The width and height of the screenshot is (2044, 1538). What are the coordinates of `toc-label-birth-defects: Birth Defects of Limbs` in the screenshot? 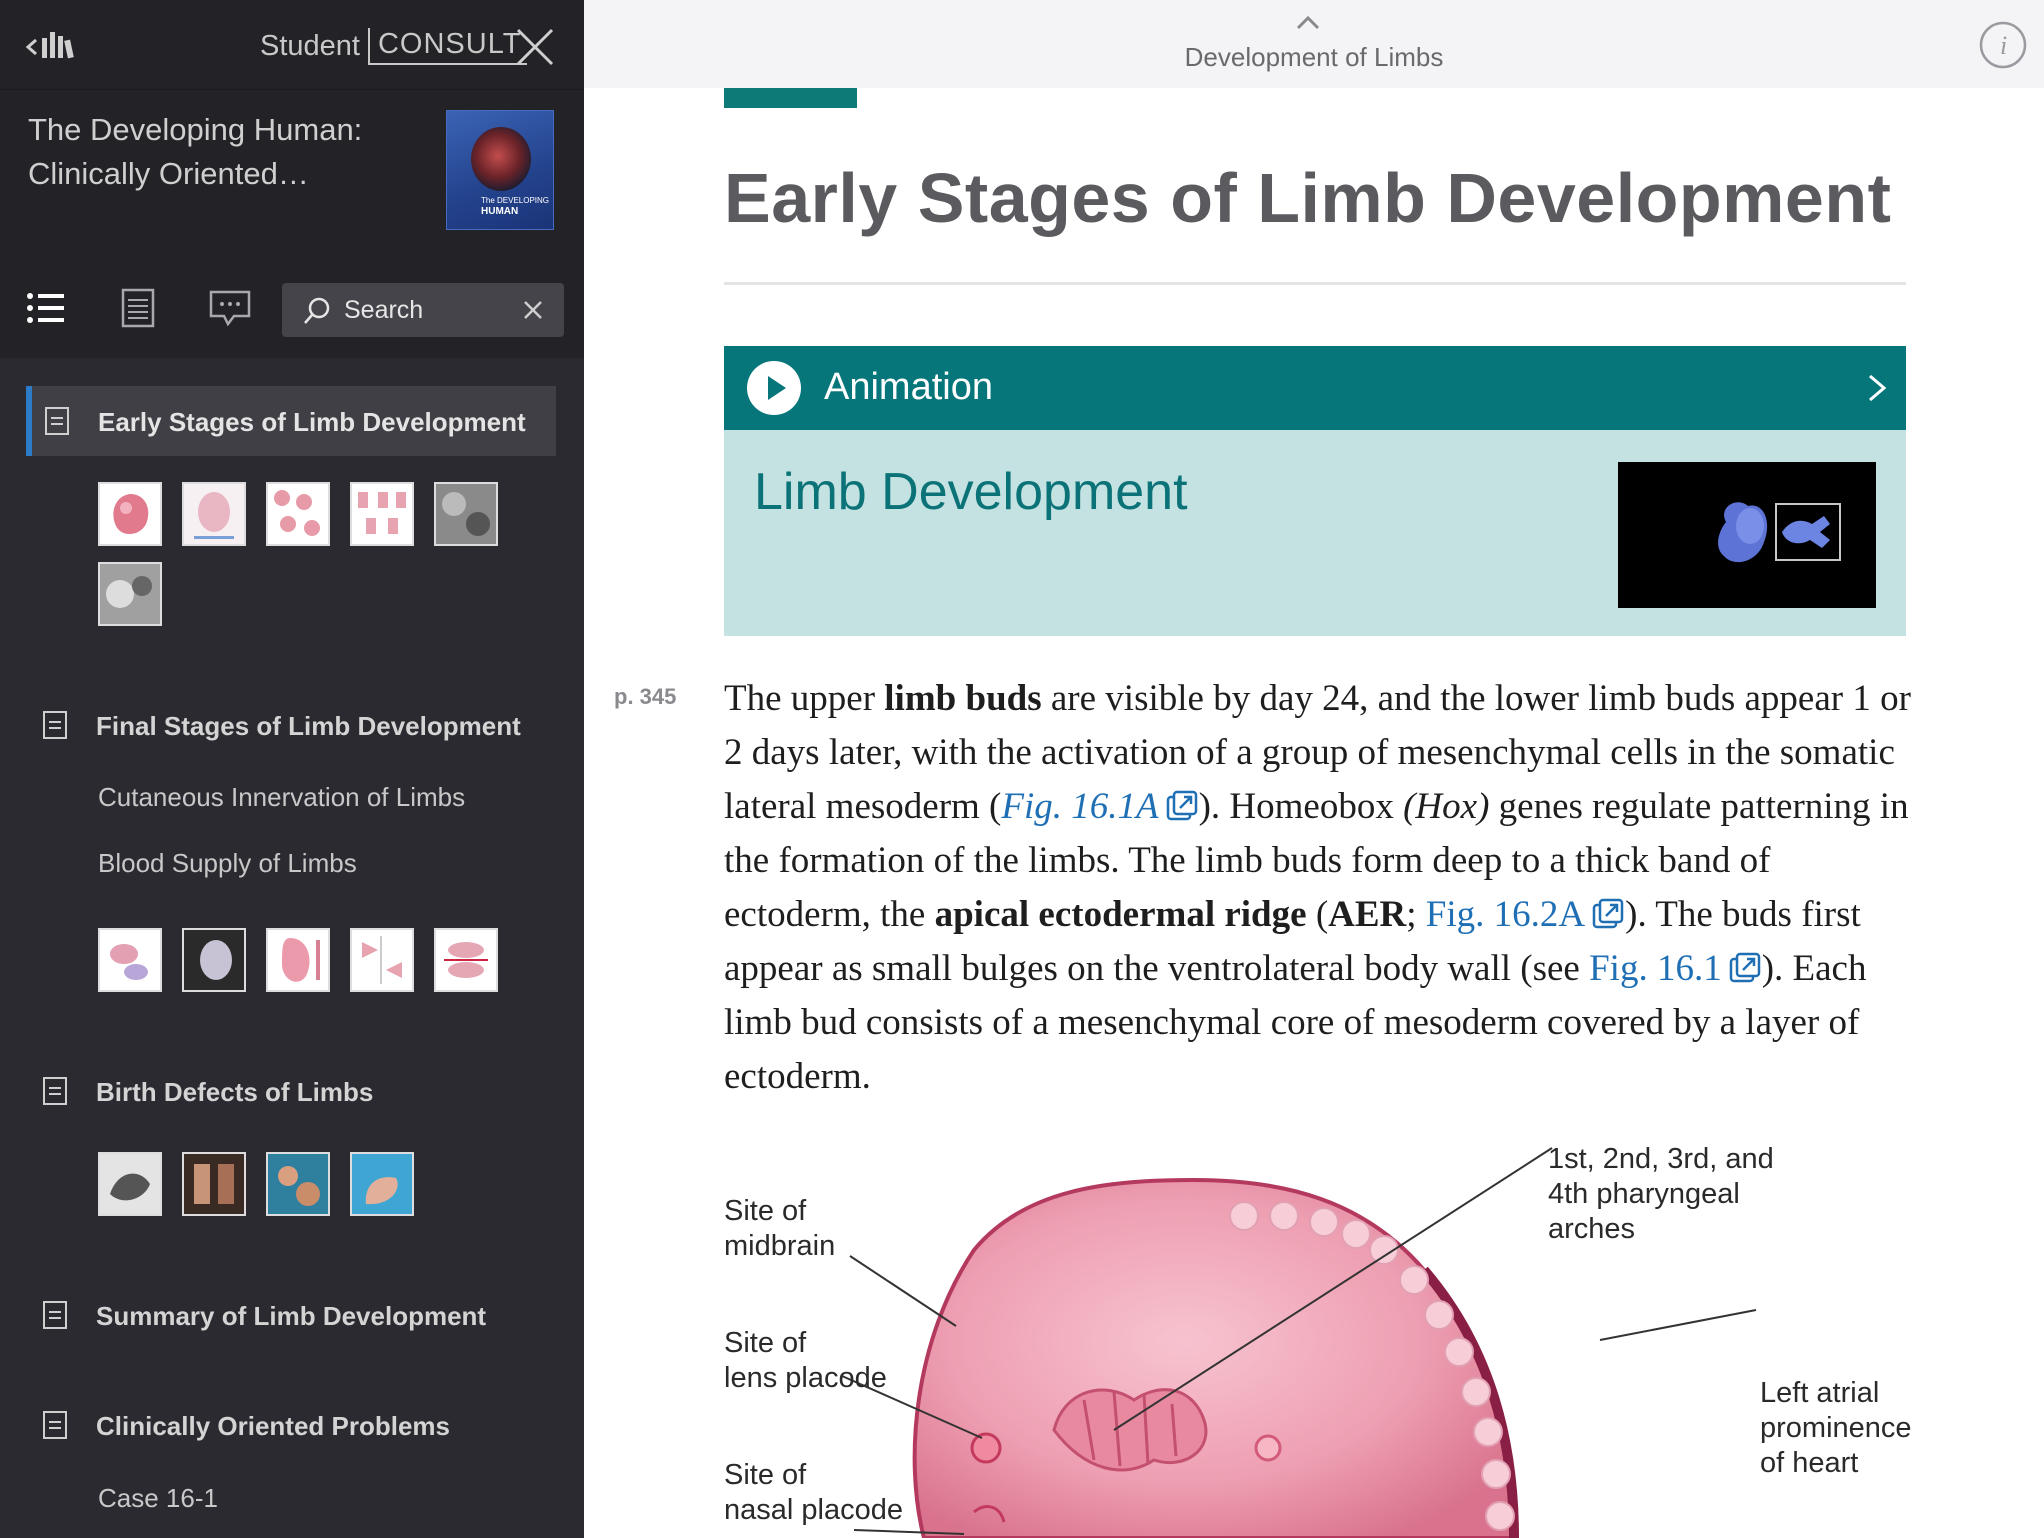 It's located at (234, 1092).